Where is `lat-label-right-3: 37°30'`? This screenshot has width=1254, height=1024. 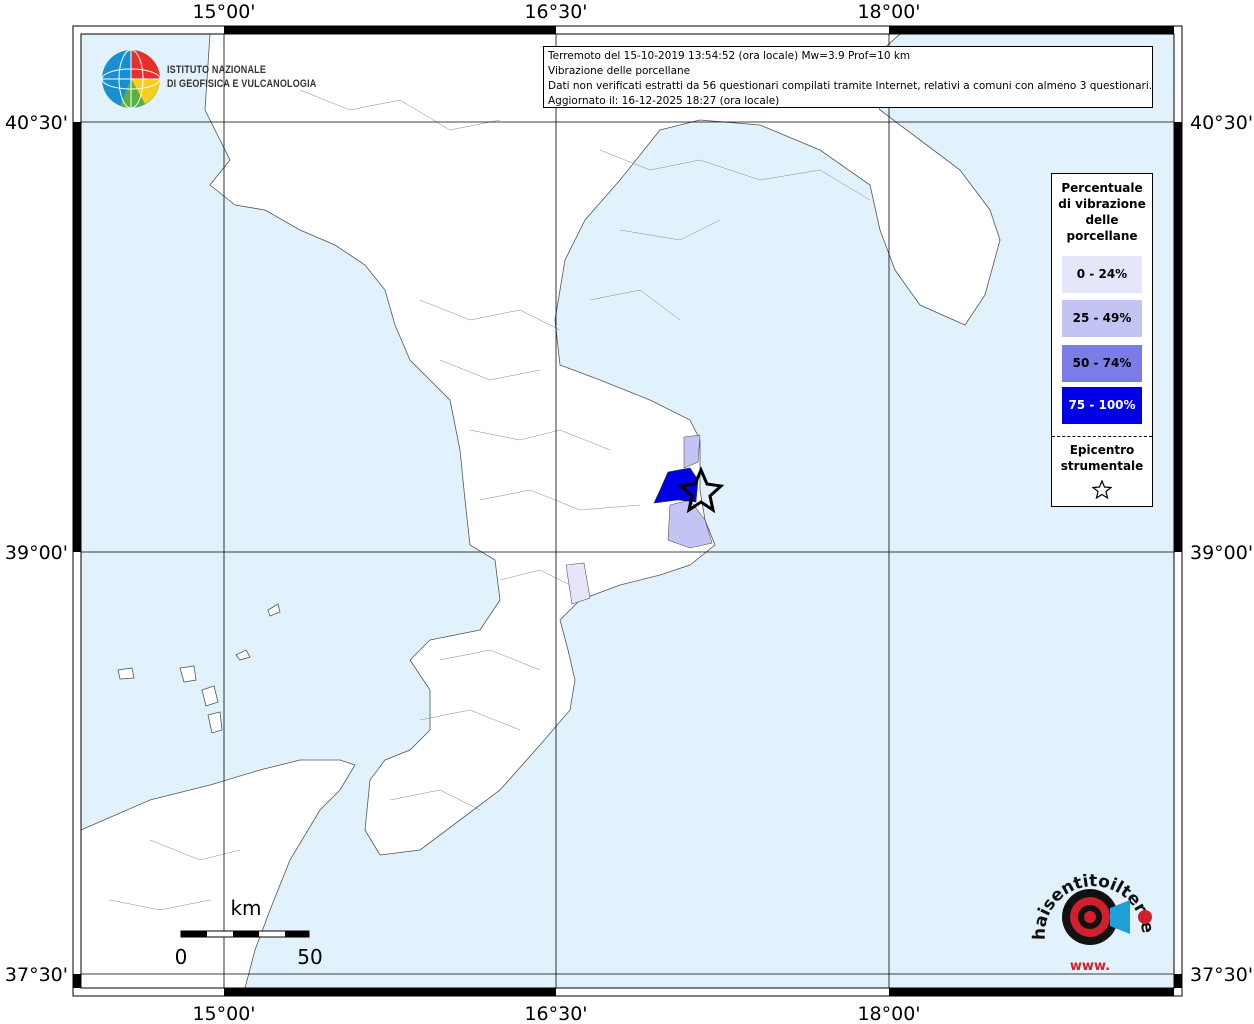 lat-label-right-3: 37°30' is located at coordinates (1221, 975).